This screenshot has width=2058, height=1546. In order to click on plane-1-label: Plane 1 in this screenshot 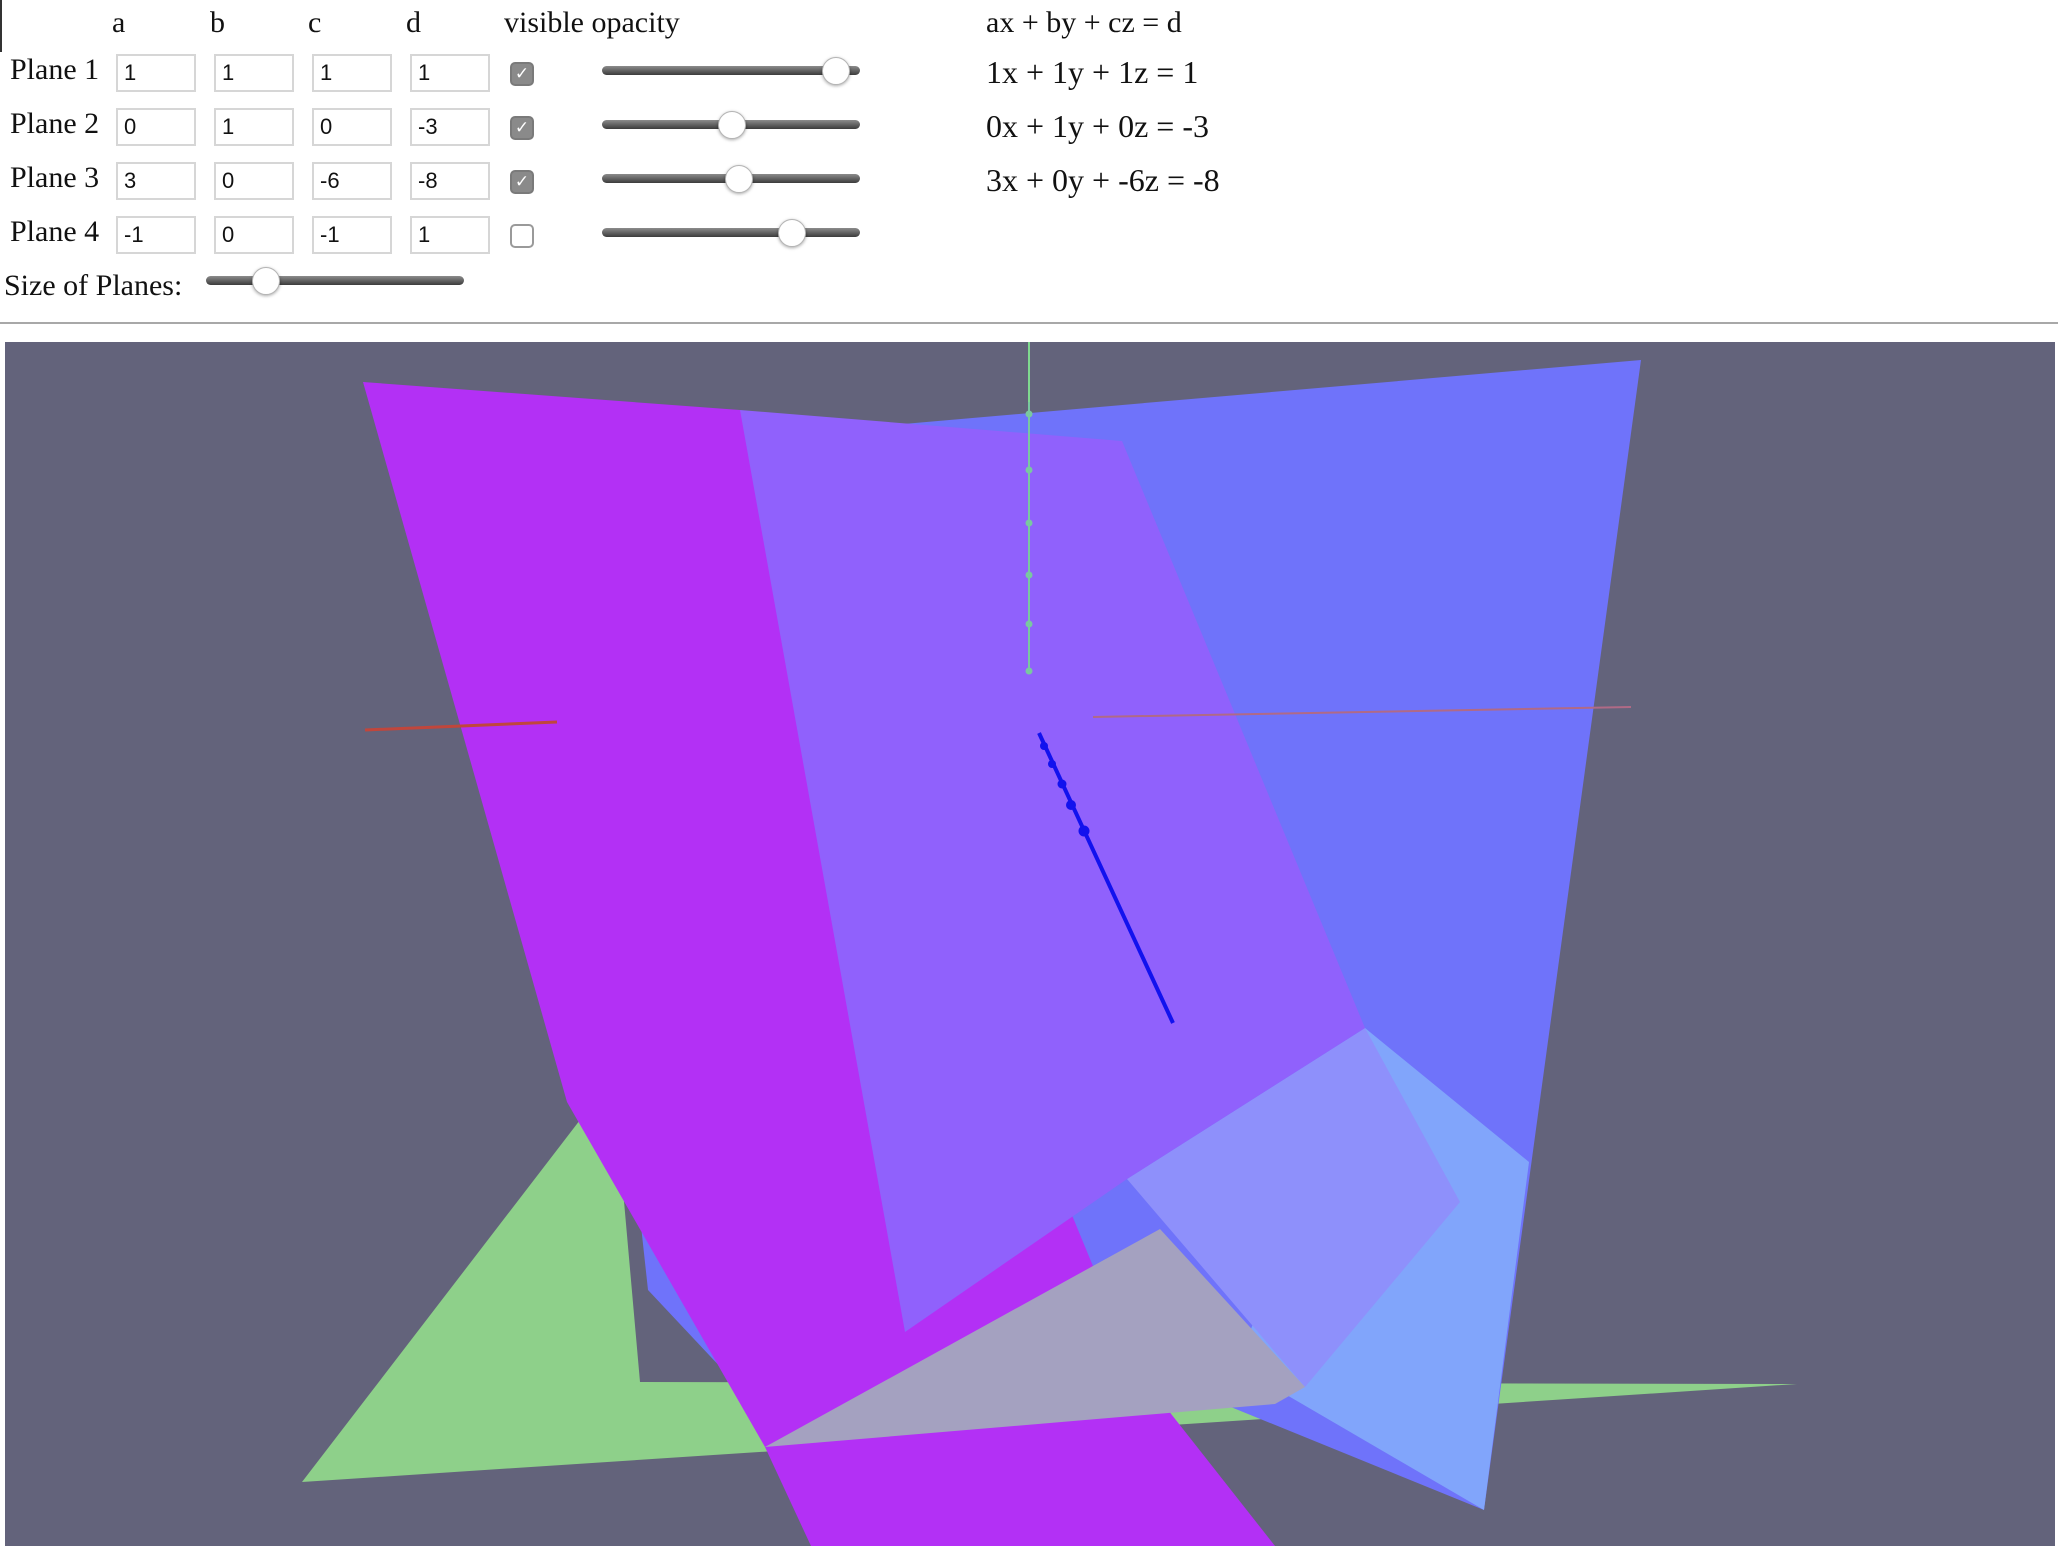, I will do `click(55, 69)`.